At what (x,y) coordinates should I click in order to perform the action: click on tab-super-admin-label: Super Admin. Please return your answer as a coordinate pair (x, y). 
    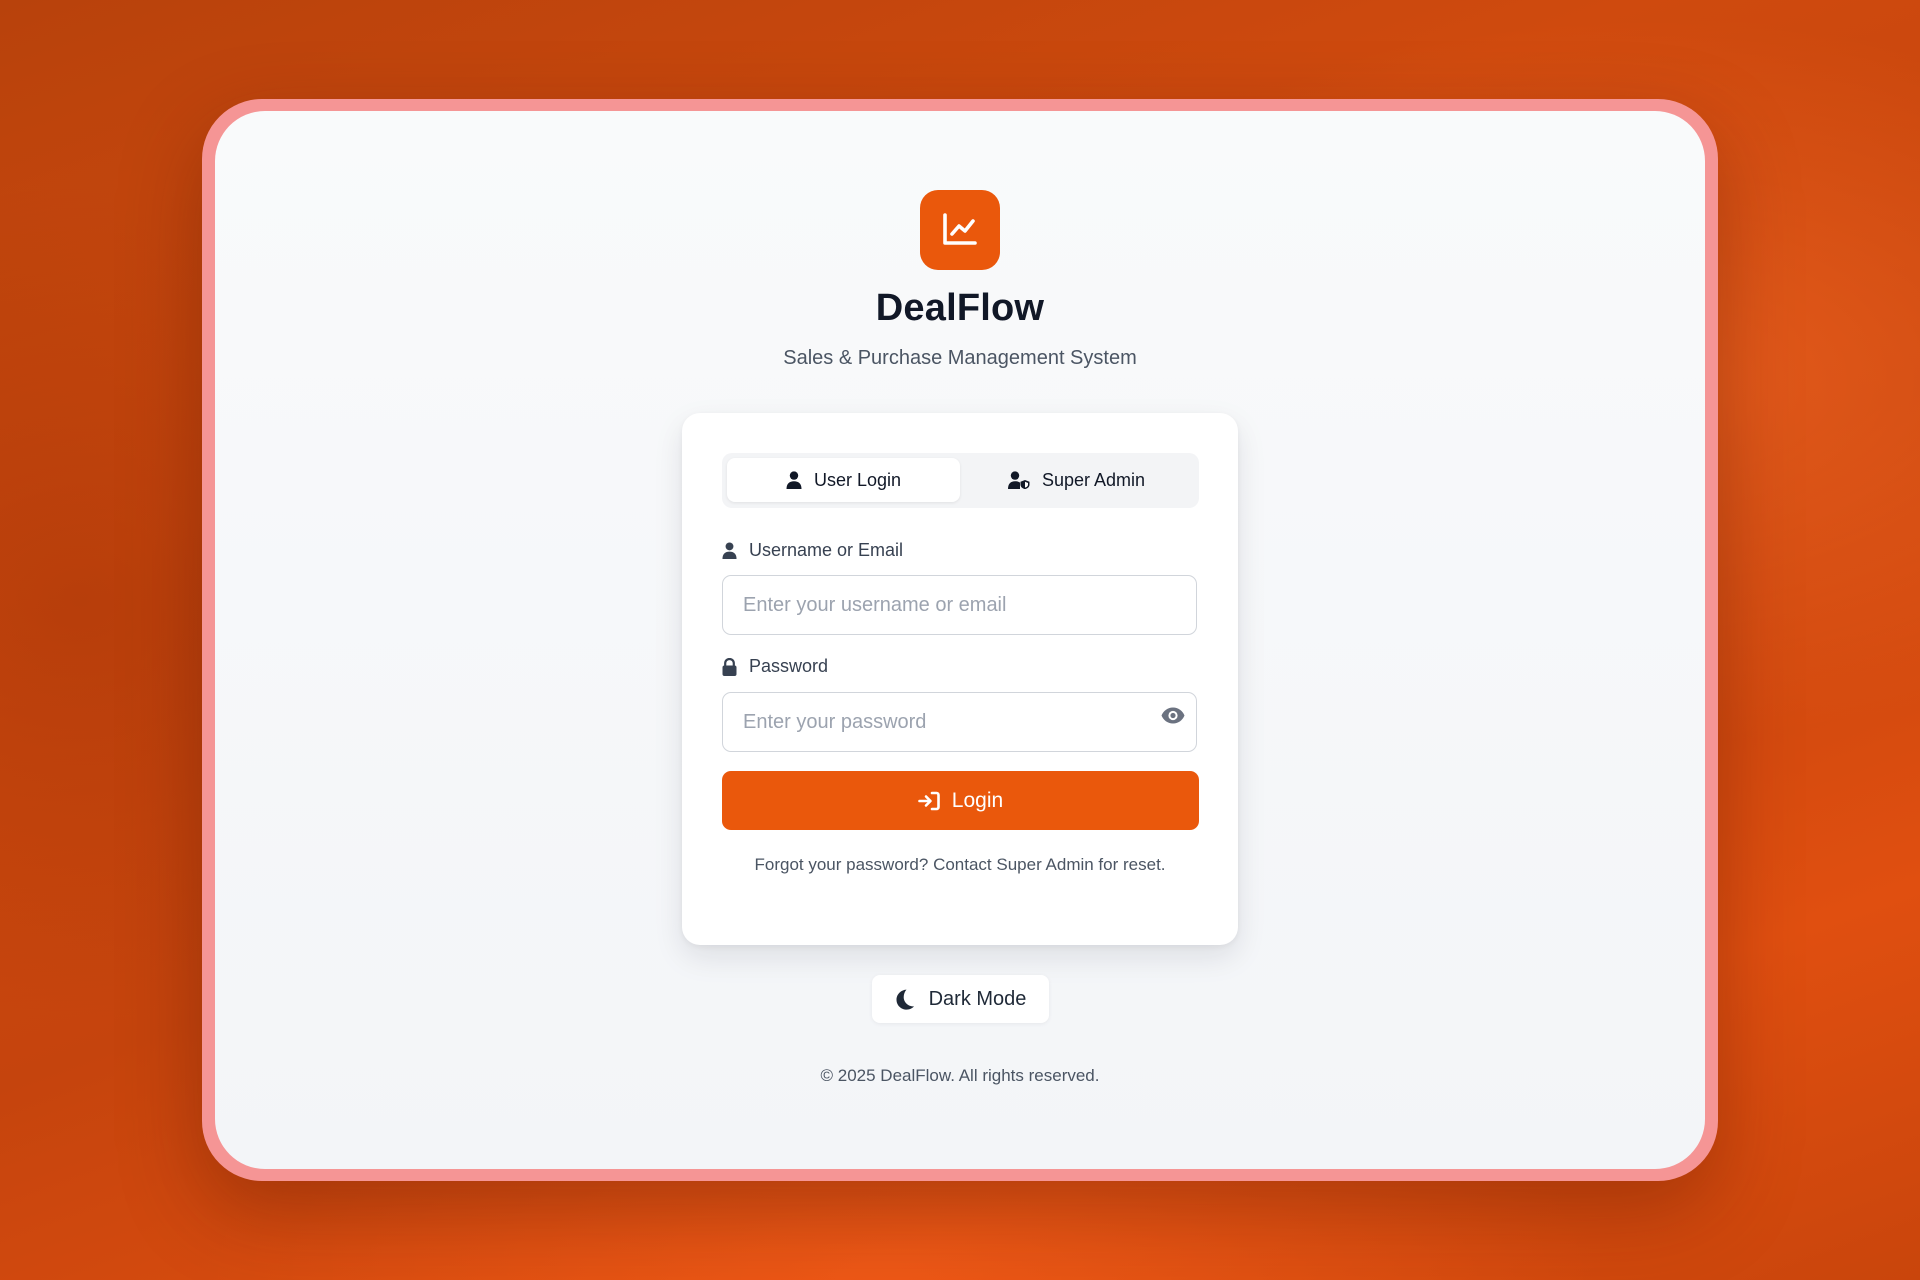
    Looking at the image, I should click on (1093, 479).